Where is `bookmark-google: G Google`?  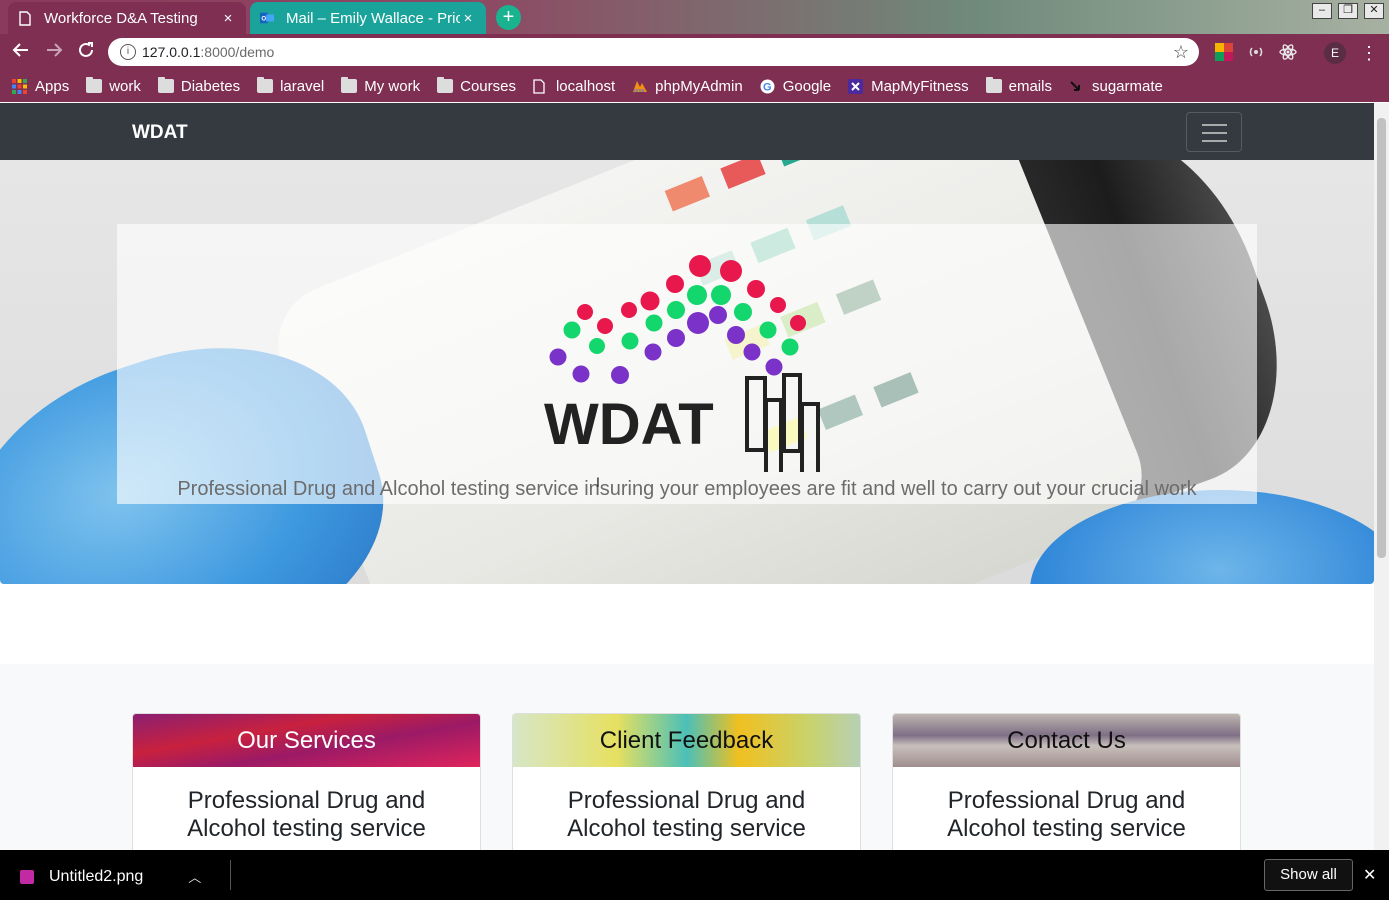 bookmark-google: G Google is located at coordinates (795, 86).